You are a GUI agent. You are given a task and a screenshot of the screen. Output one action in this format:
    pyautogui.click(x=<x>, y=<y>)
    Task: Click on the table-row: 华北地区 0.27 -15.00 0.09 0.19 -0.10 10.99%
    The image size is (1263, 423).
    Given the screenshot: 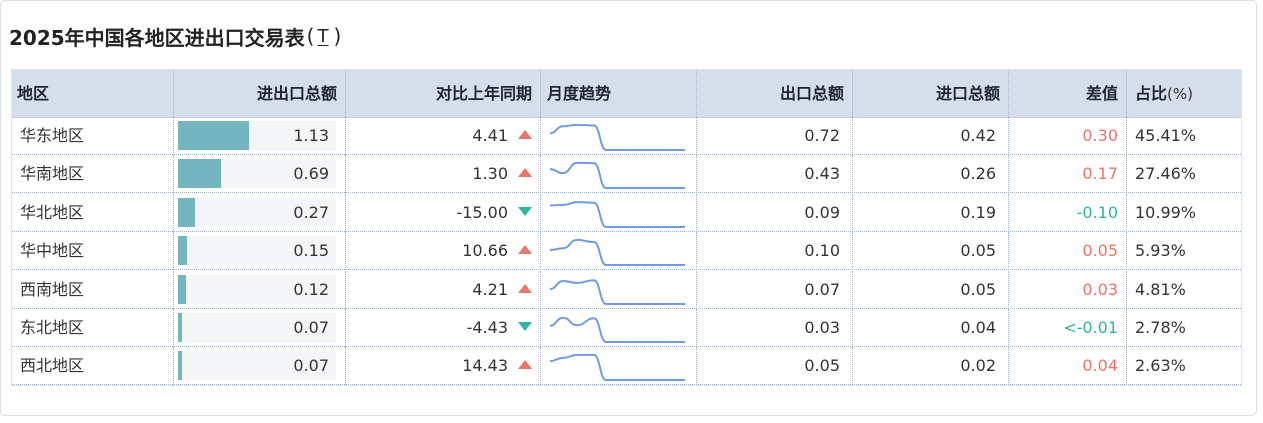 What is the action you would take?
    pyautogui.click(x=626, y=212)
    